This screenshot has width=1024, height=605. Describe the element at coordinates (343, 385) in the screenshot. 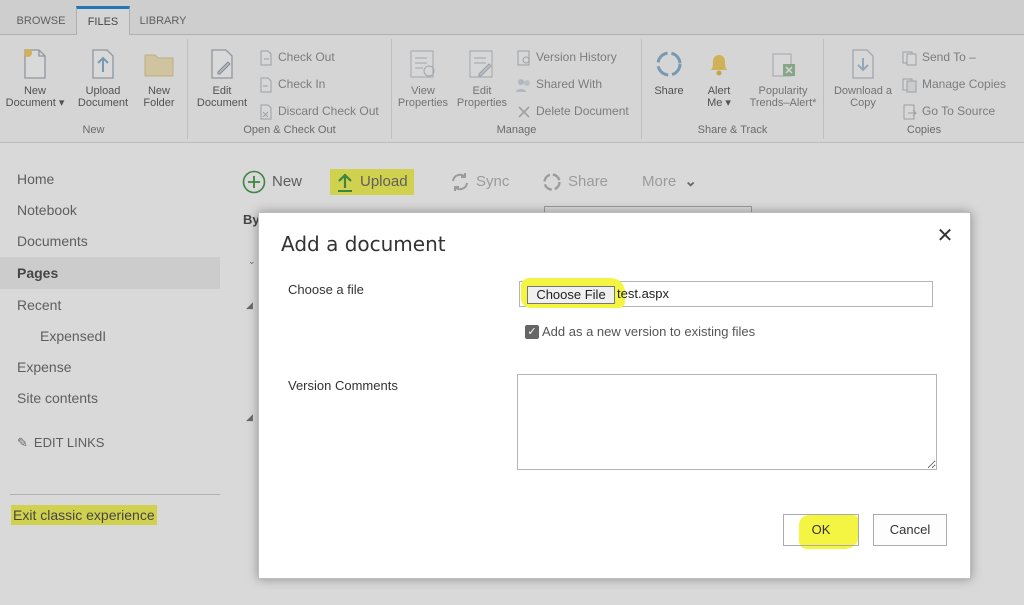

I see `version-comments-label: Version Comments` at that location.